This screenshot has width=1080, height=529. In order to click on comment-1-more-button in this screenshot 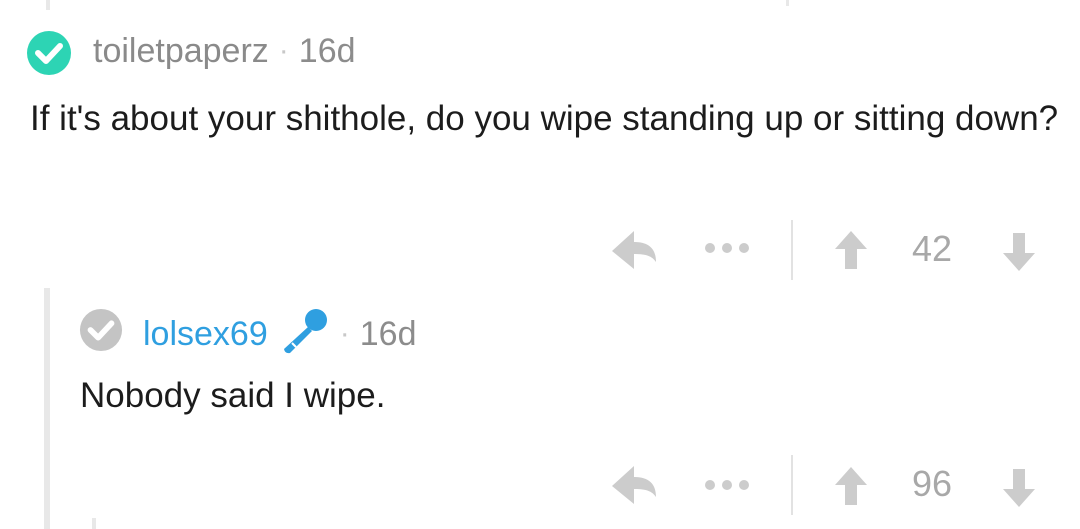, I will do `click(727, 248)`.